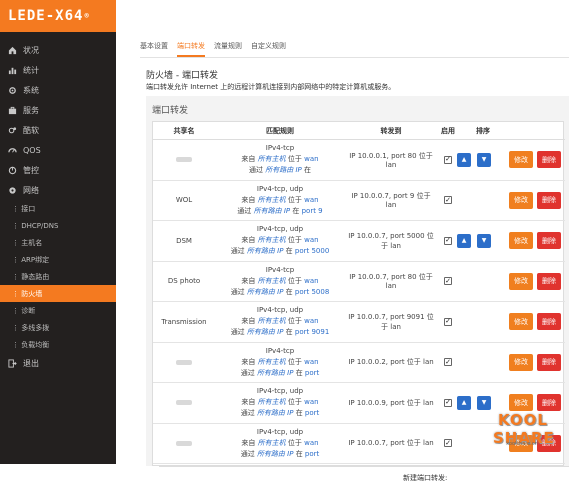 Image resolution: width=569 pixels, height=488 pixels. Describe the element at coordinates (58, 170) in the screenshot. I see `sidebar-item-6: 管控` at that location.